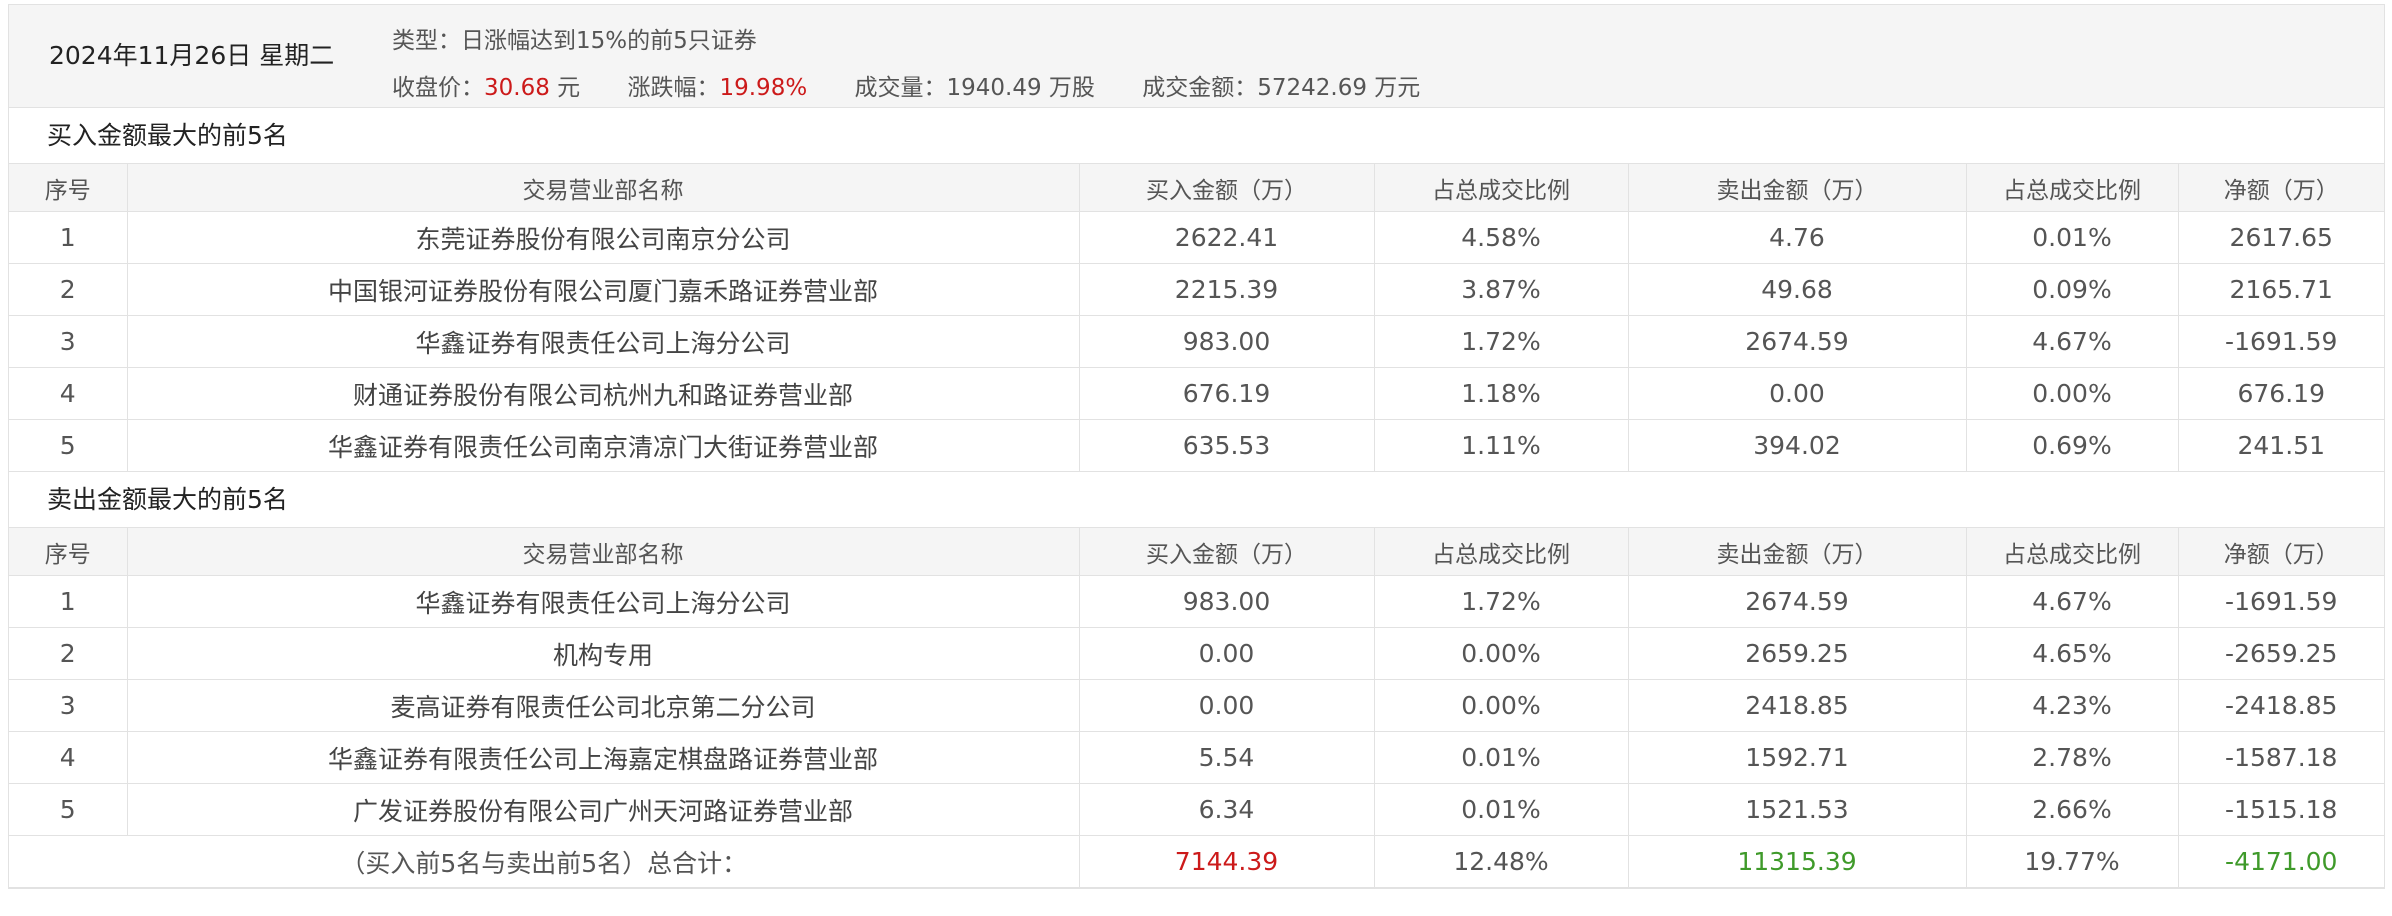 This screenshot has width=2392, height=916. I want to click on sell-amount: 2418.85, so click(1797, 705).